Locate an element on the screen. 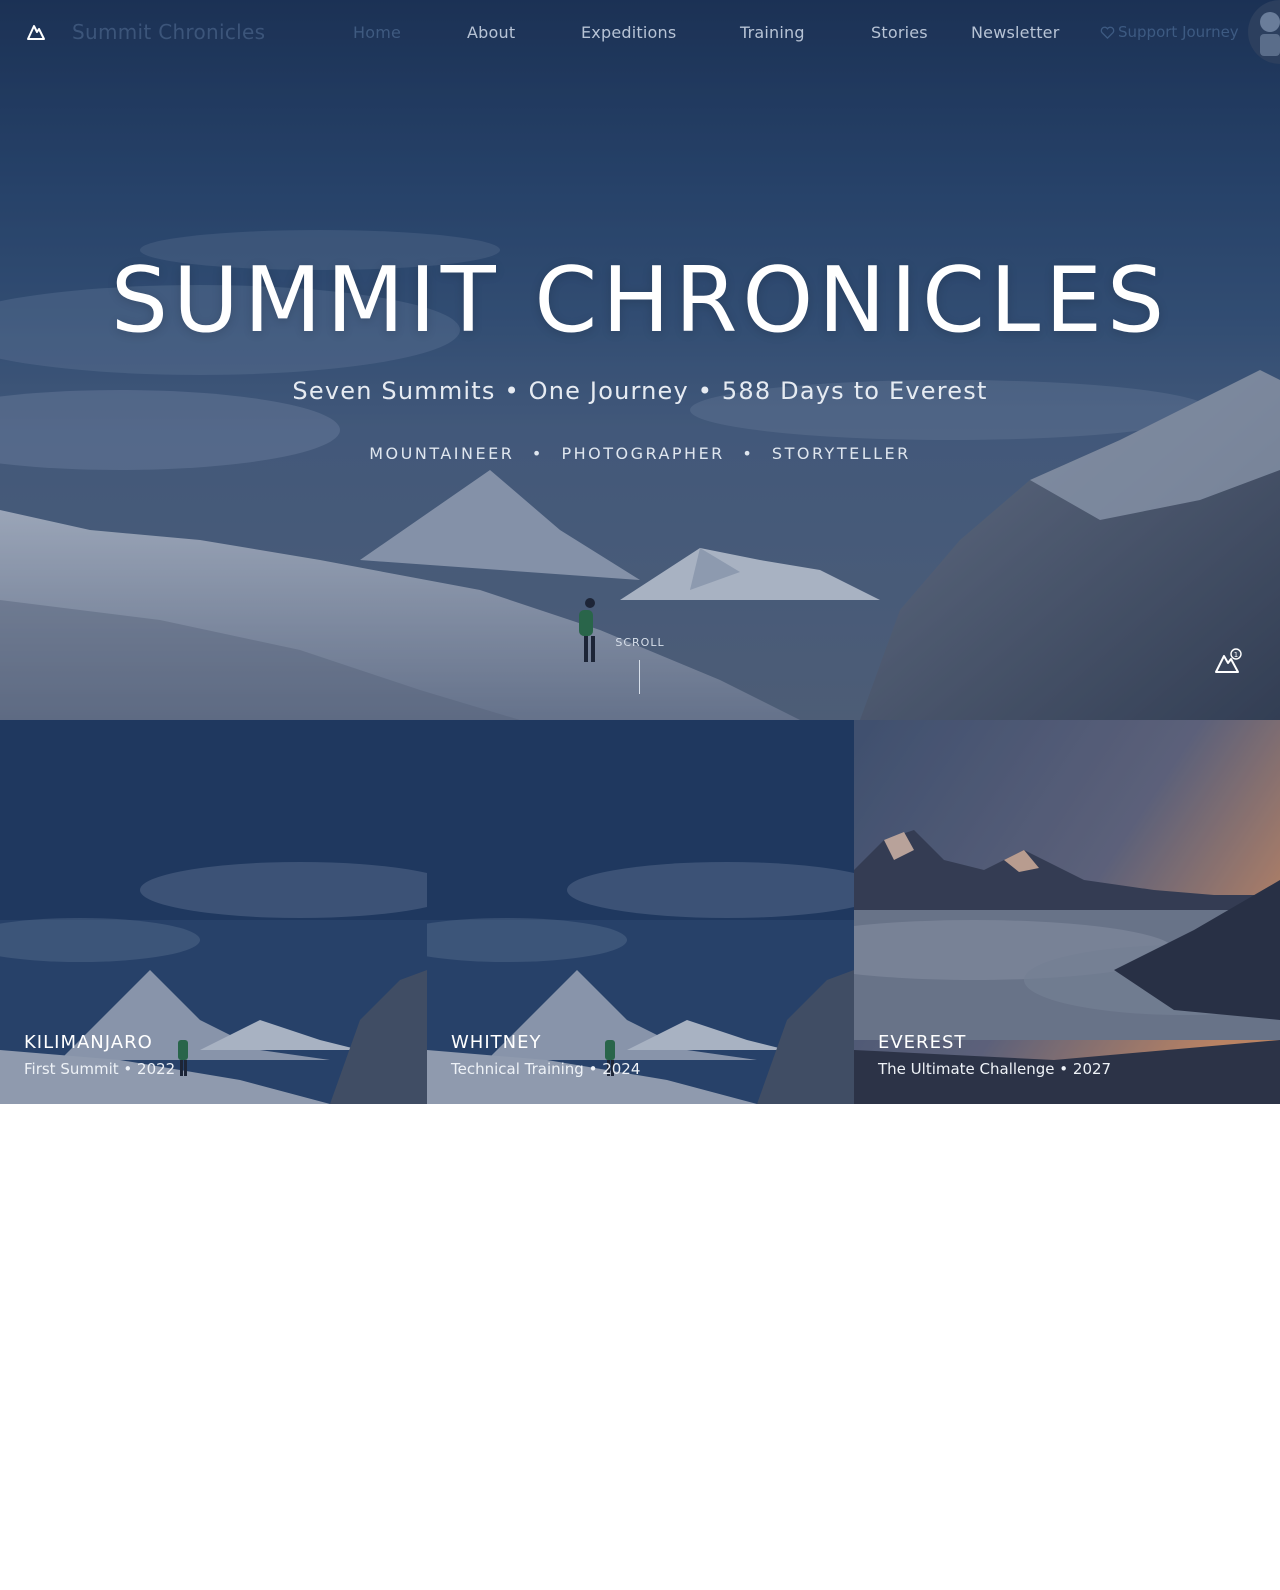 This screenshot has height=1590, width=1280. card-title: WHITNEY is located at coordinates (496, 1042).